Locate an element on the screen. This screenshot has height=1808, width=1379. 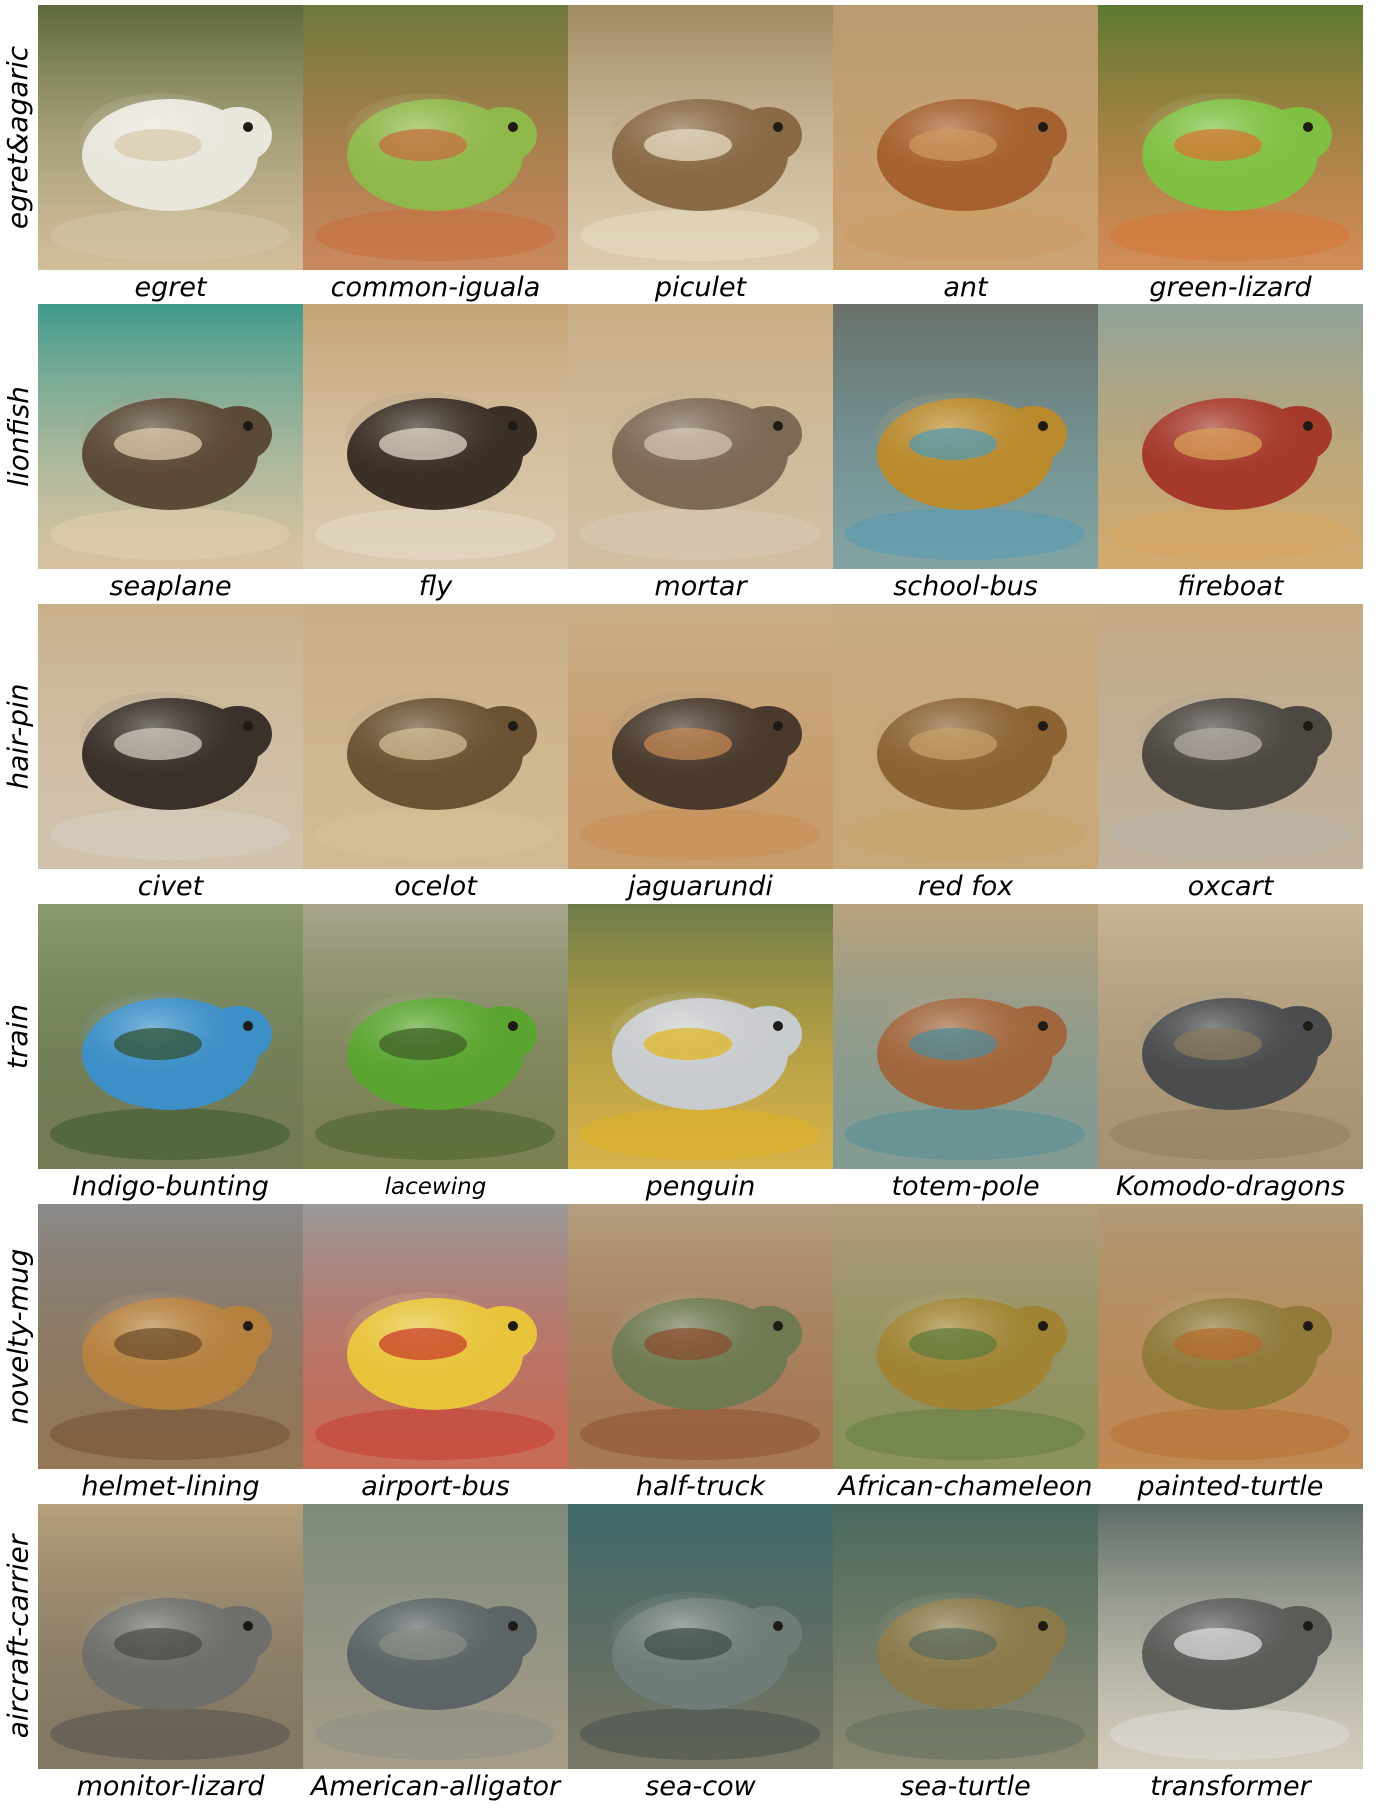
image-caption: airport-bus is located at coordinates (435, 1486).